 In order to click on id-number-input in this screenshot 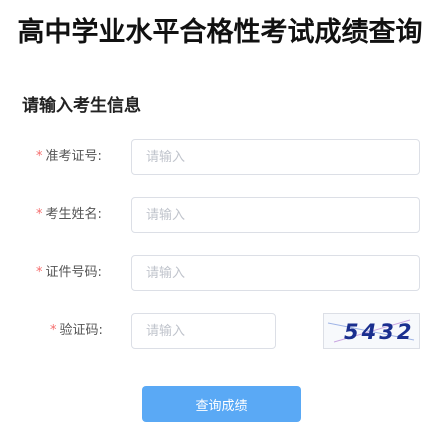, I will do `click(275, 273)`.